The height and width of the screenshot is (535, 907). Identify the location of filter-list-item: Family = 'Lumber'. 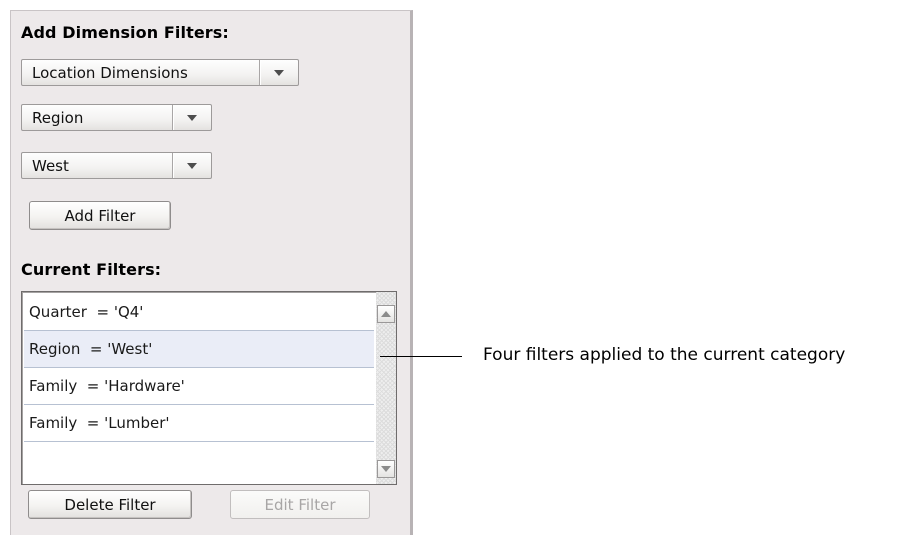
(199, 423).